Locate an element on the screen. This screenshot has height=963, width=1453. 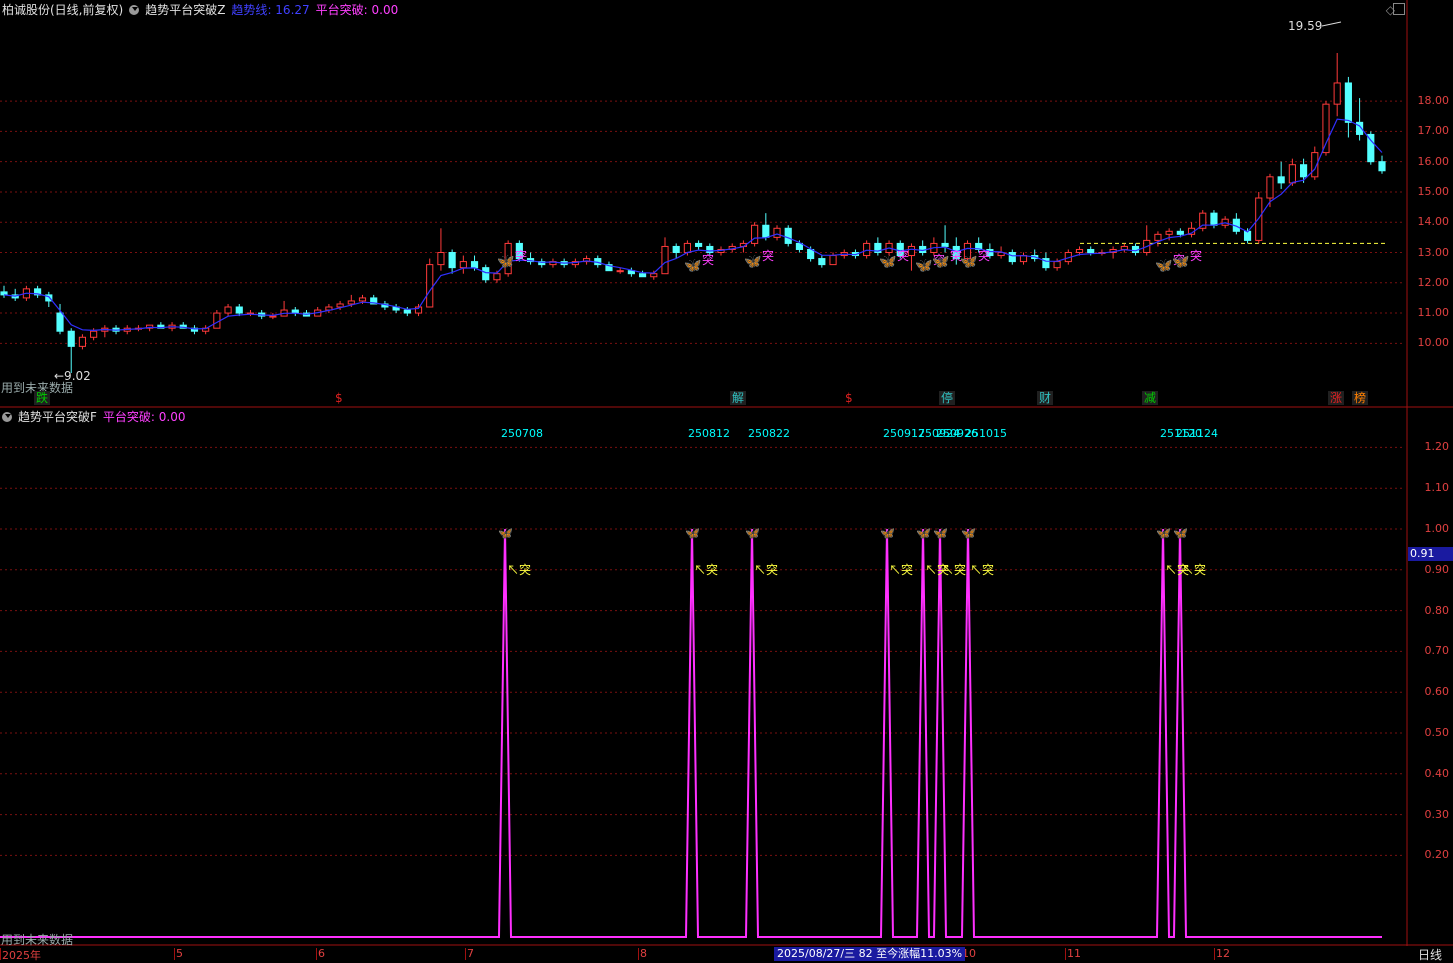
high-price-label: 19.59 is located at coordinates (1305, 26).